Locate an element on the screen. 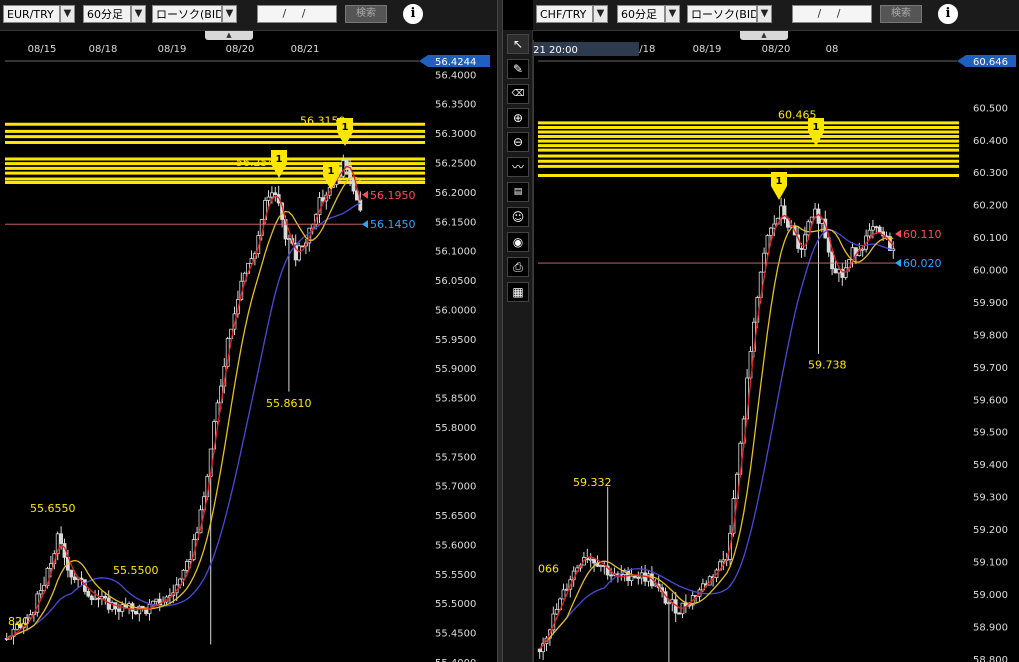 The height and width of the screenshot is (662, 1019). y-tick-label: 59.100 is located at coordinates (990, 562).